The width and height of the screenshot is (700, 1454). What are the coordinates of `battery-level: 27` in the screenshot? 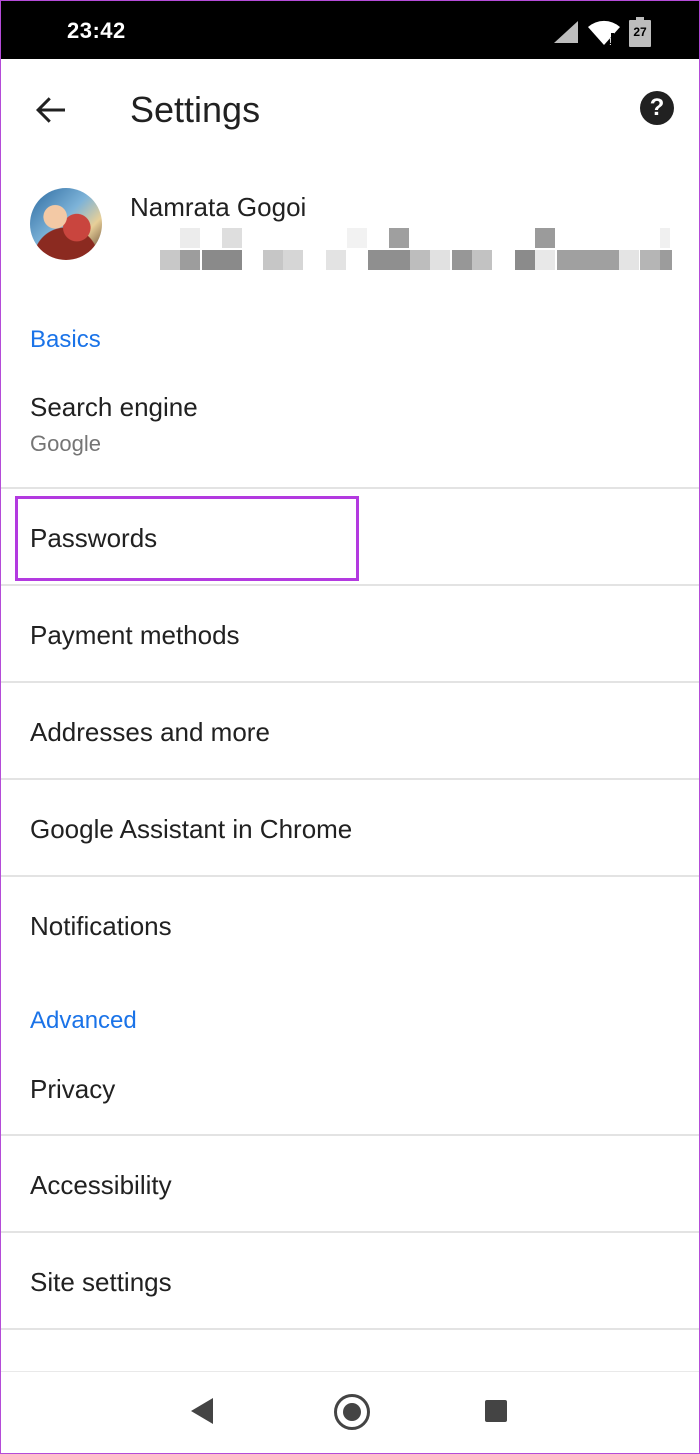 It's located at (640, 32).